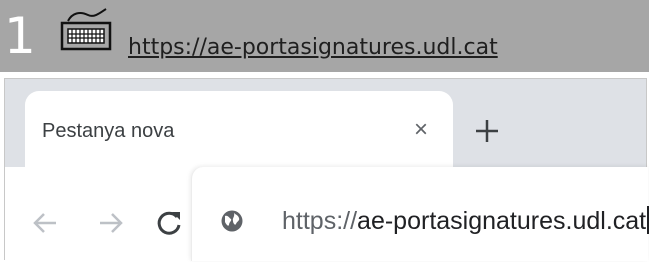  Describe the element at coordinates (421, 130) in the screenshot. I see `tab-close-icon: ×` at that location.